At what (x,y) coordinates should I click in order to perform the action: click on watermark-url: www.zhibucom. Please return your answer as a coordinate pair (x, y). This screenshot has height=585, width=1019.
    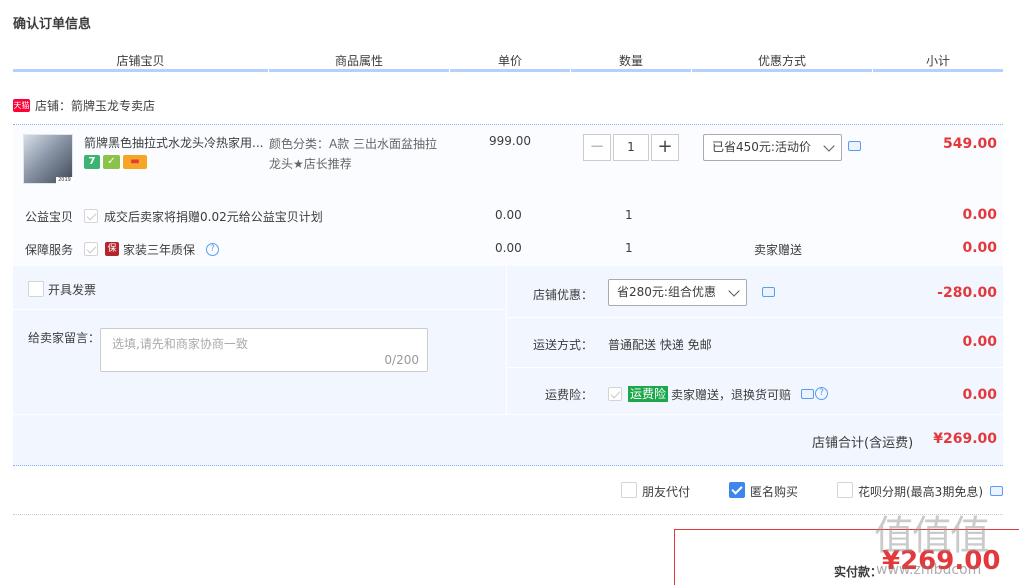
    Looking at the image, I should click on (929, 570).